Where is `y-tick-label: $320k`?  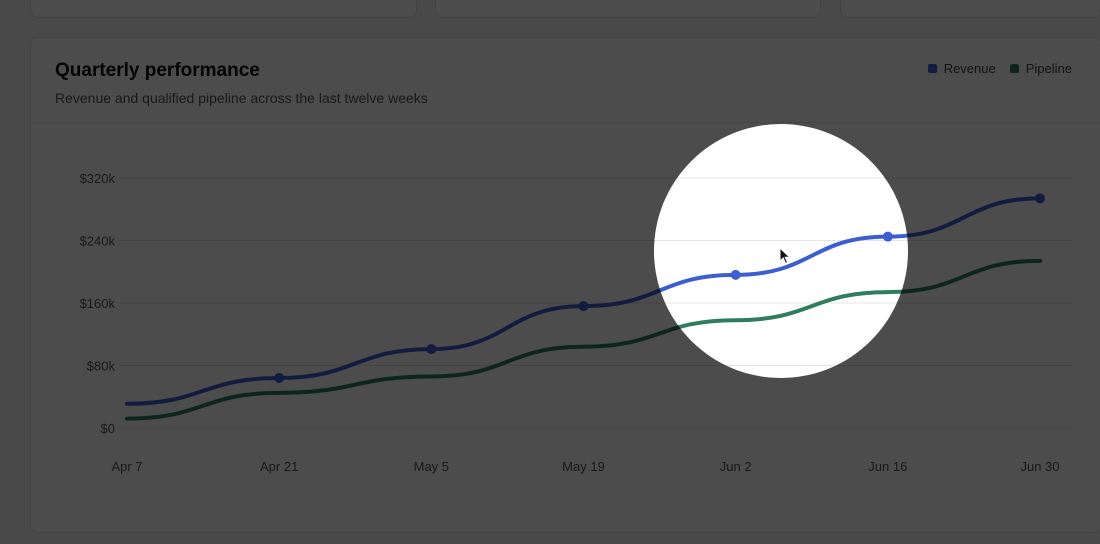 y-tick-label: $320k is located at coordinates (98, 178).